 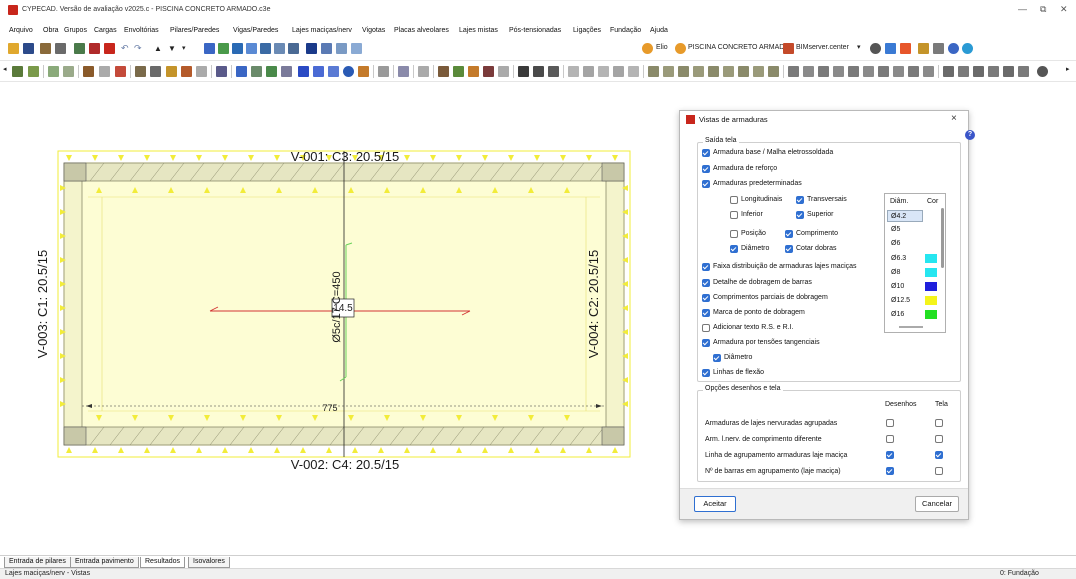 I want to click on menu-lajes-mistas: Lajes mistas, so click(x=478, y=30).